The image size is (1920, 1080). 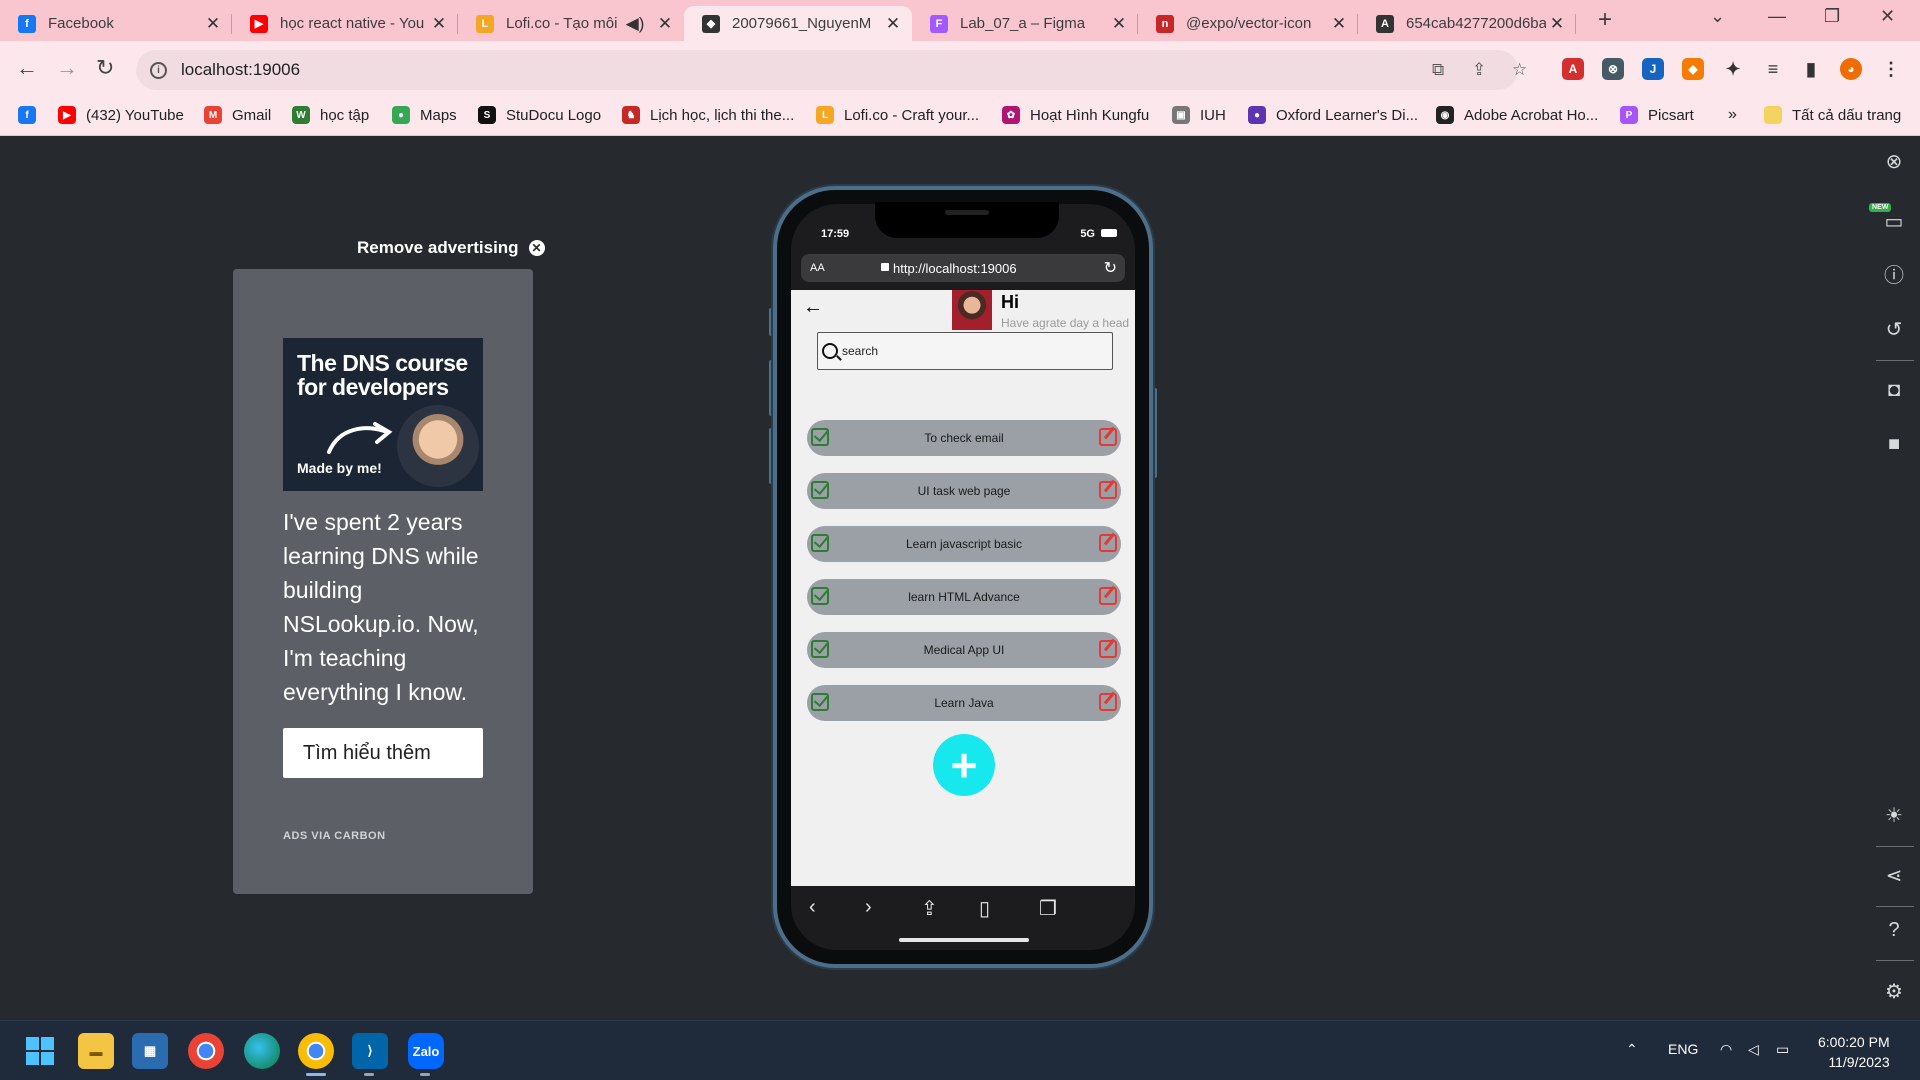 I want to click on edge-icon, so click(x=262, y=1051).